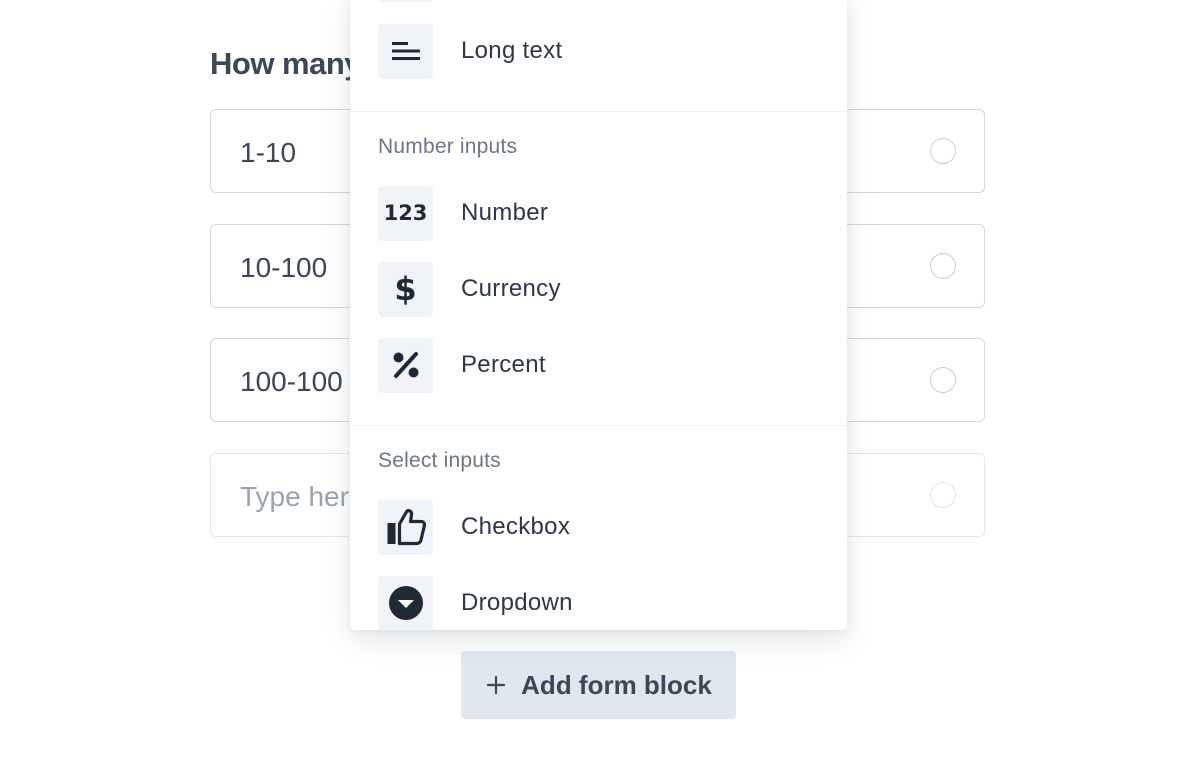  I want to click on menu-item-checkbox: Checkbox, so click(598, 527).